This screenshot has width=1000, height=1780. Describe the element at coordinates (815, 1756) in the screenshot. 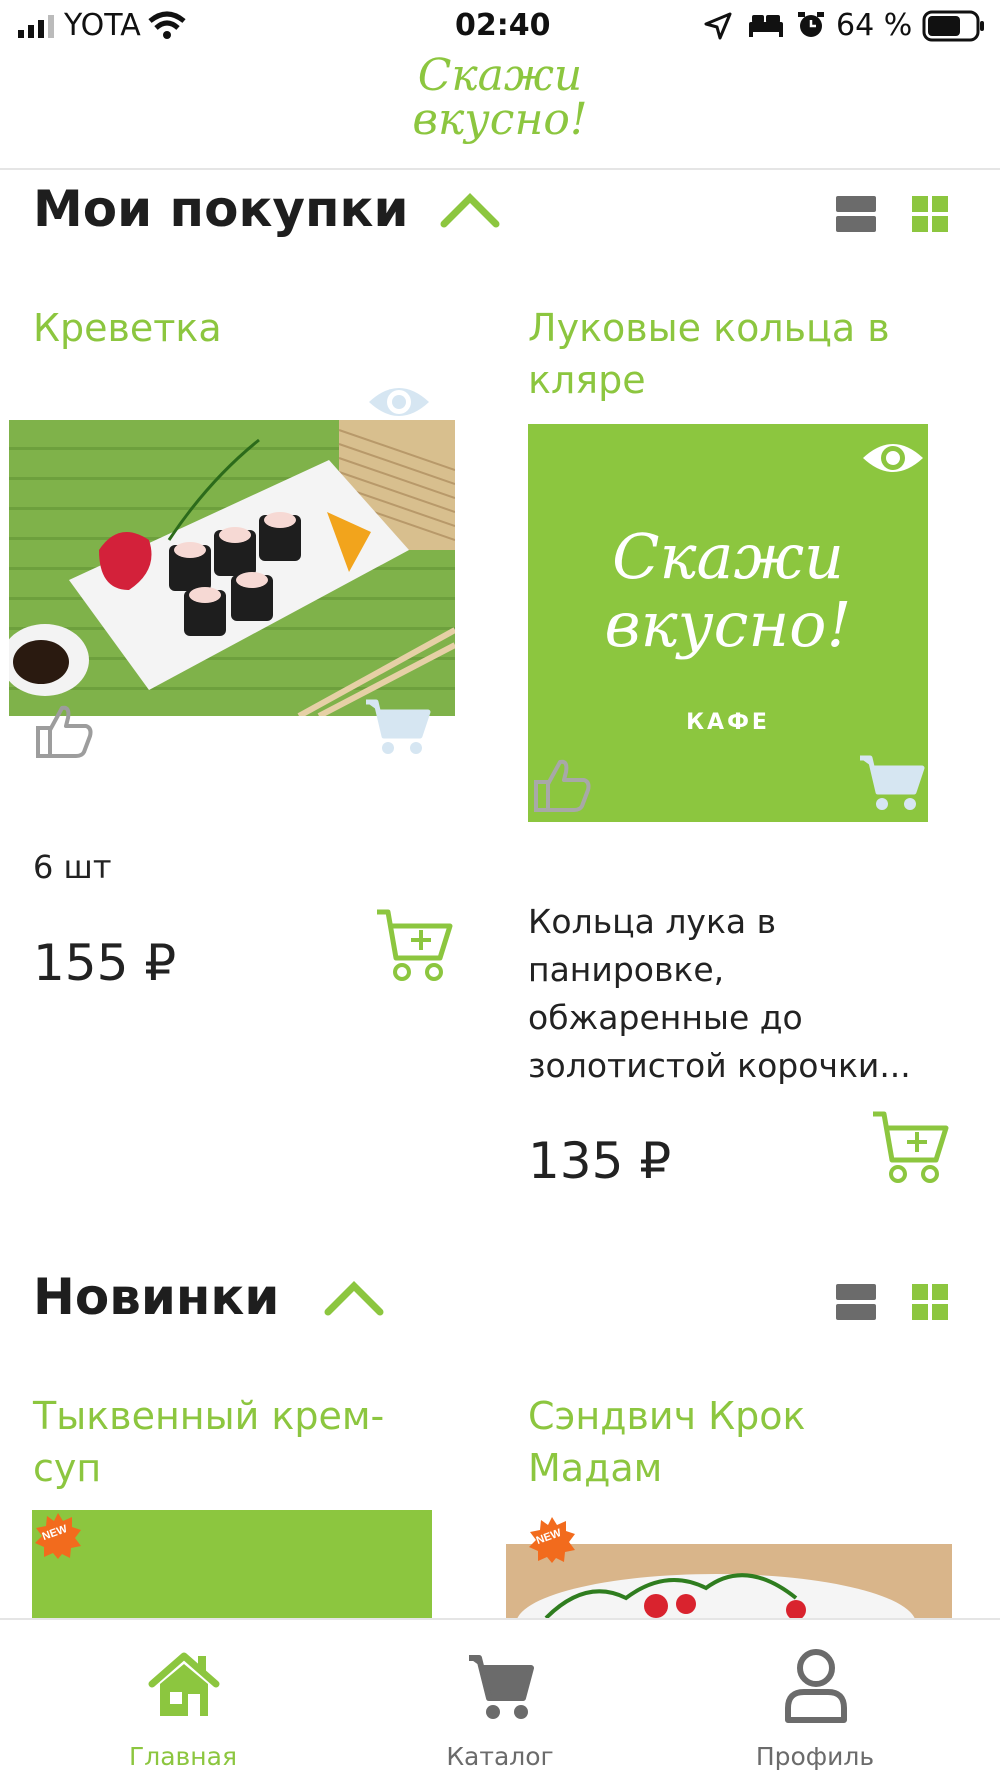

I see `tab-label-profile: Профиль` at that location.